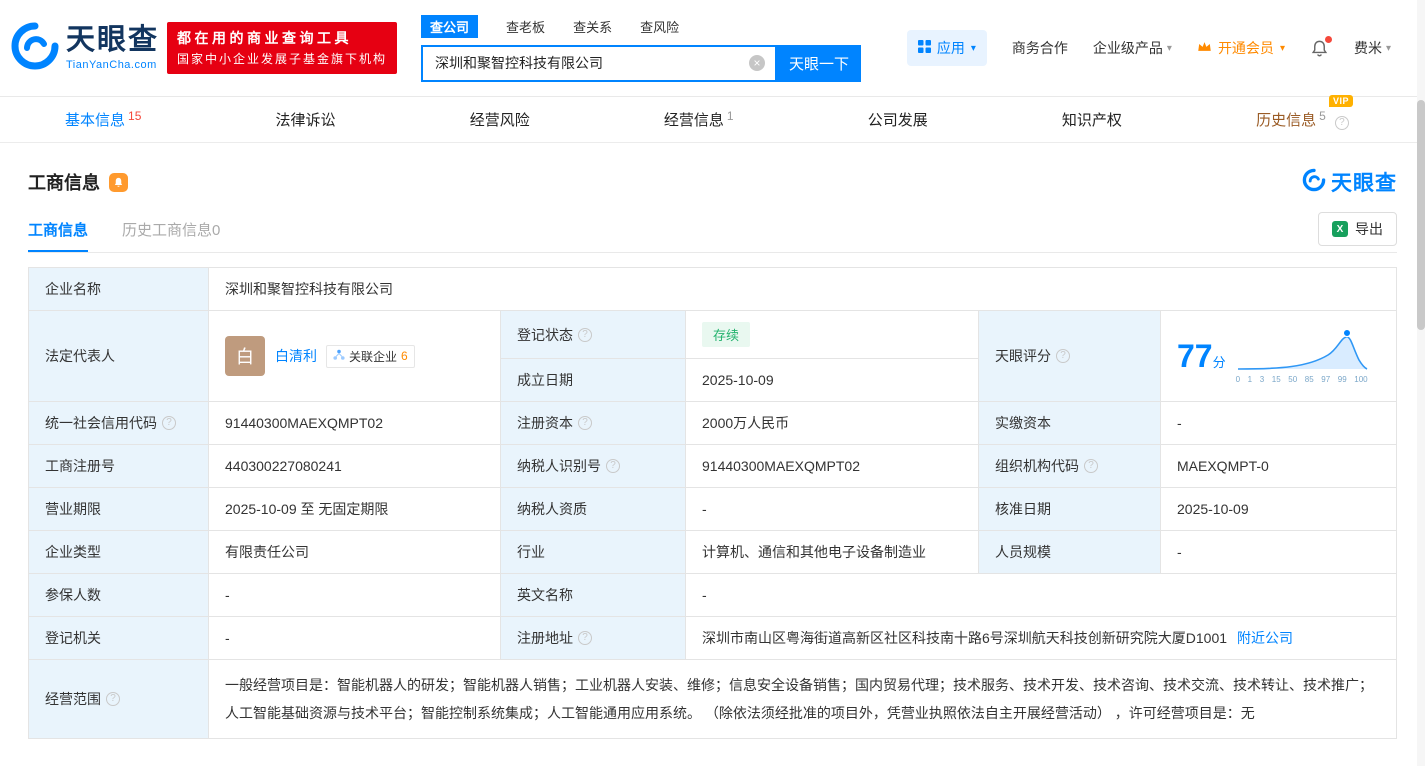  I want to click on tianyancha-logo-icon, so click(35, 48).